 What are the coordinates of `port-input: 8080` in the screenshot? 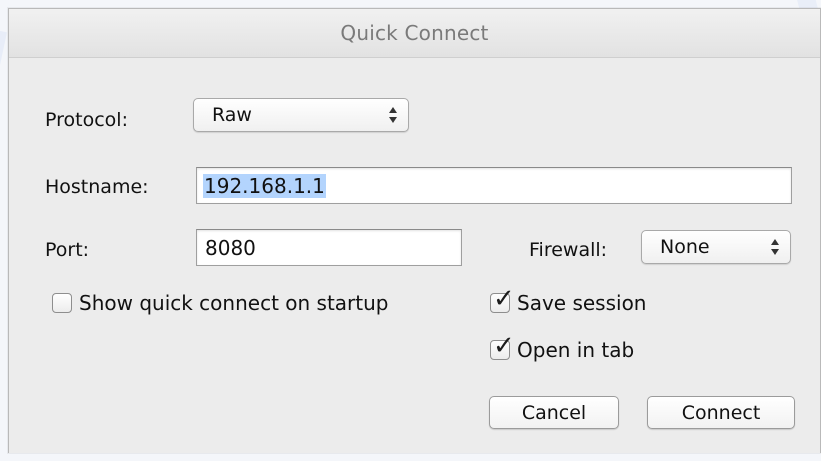 It's located at (329, 247).